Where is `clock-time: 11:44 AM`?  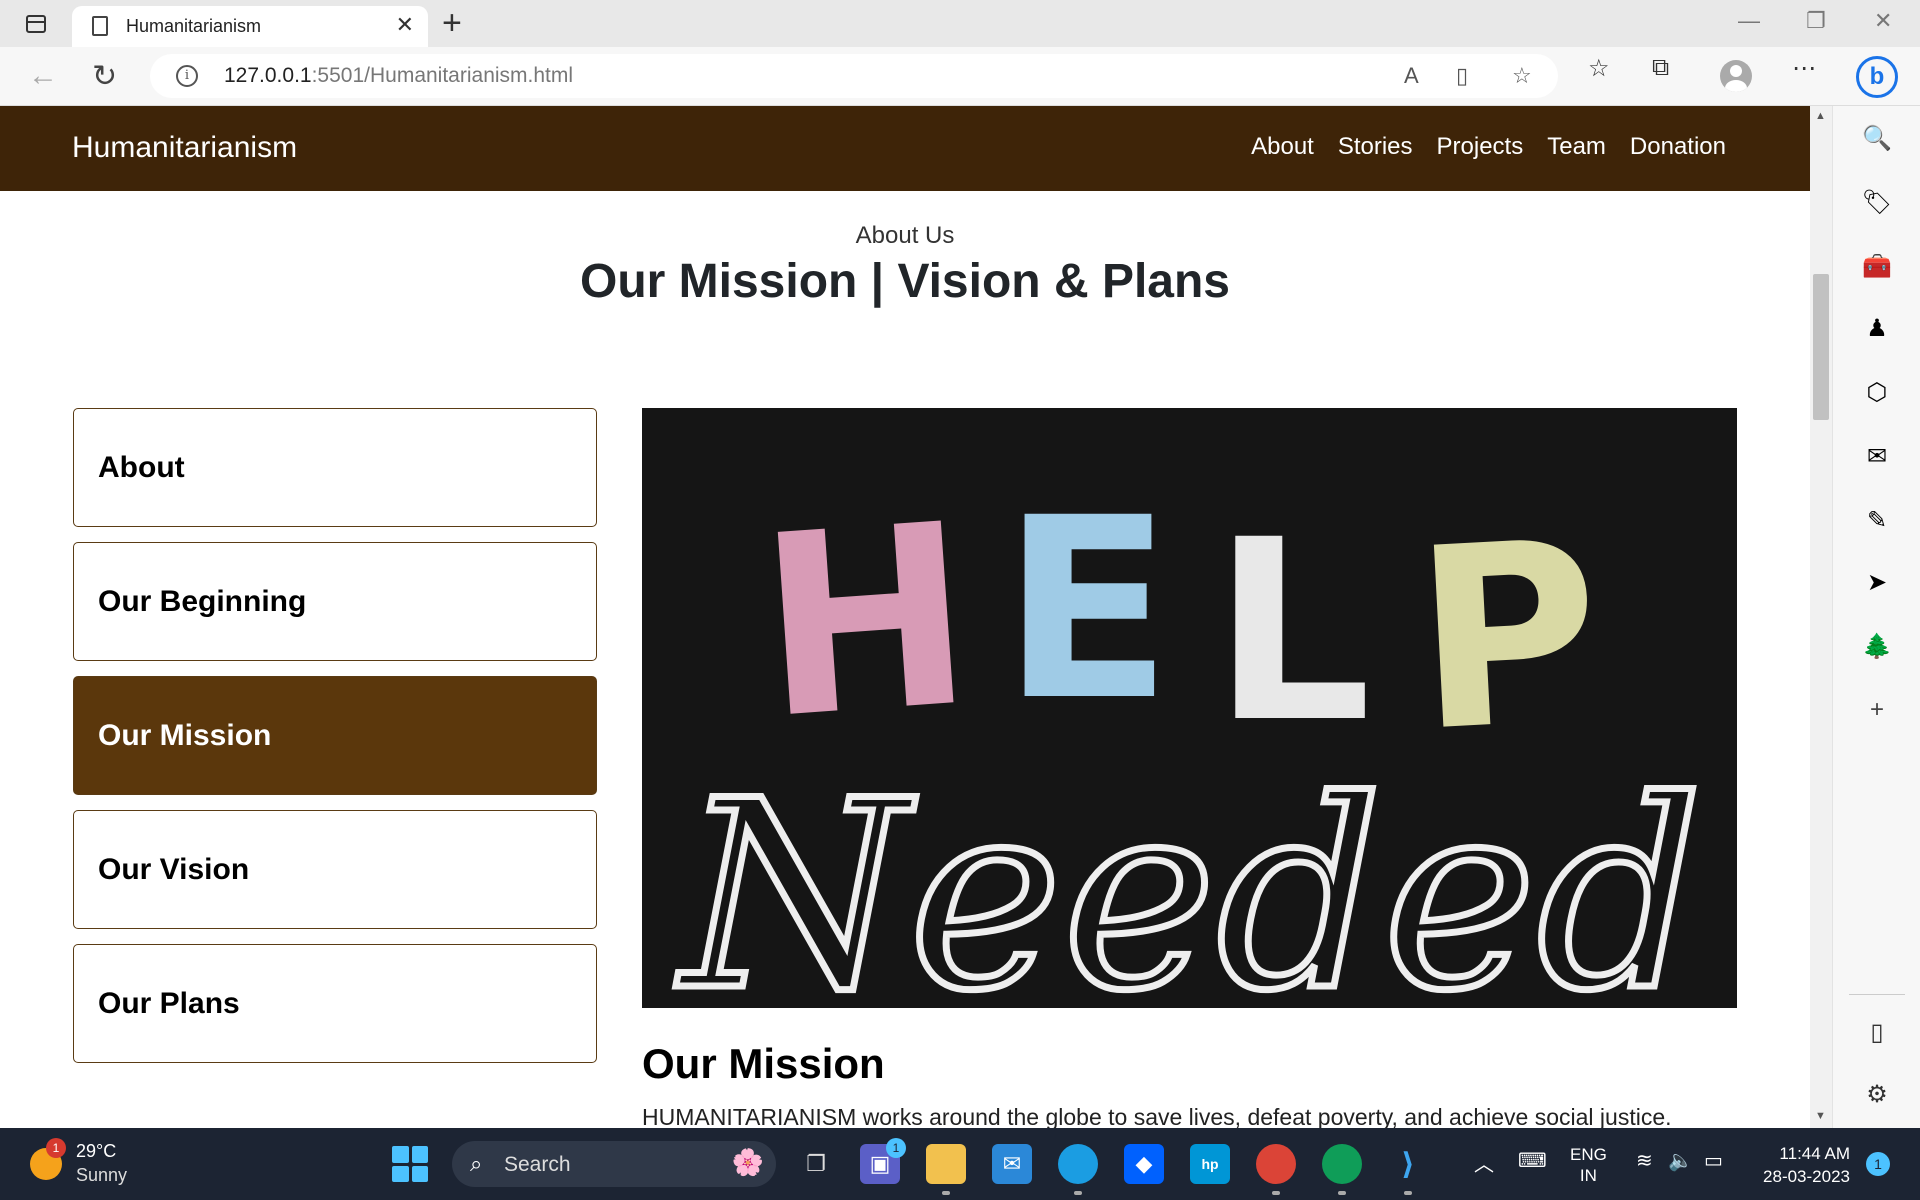 clock-time: 11:44 AM is located at coordinates (1814, 1153).